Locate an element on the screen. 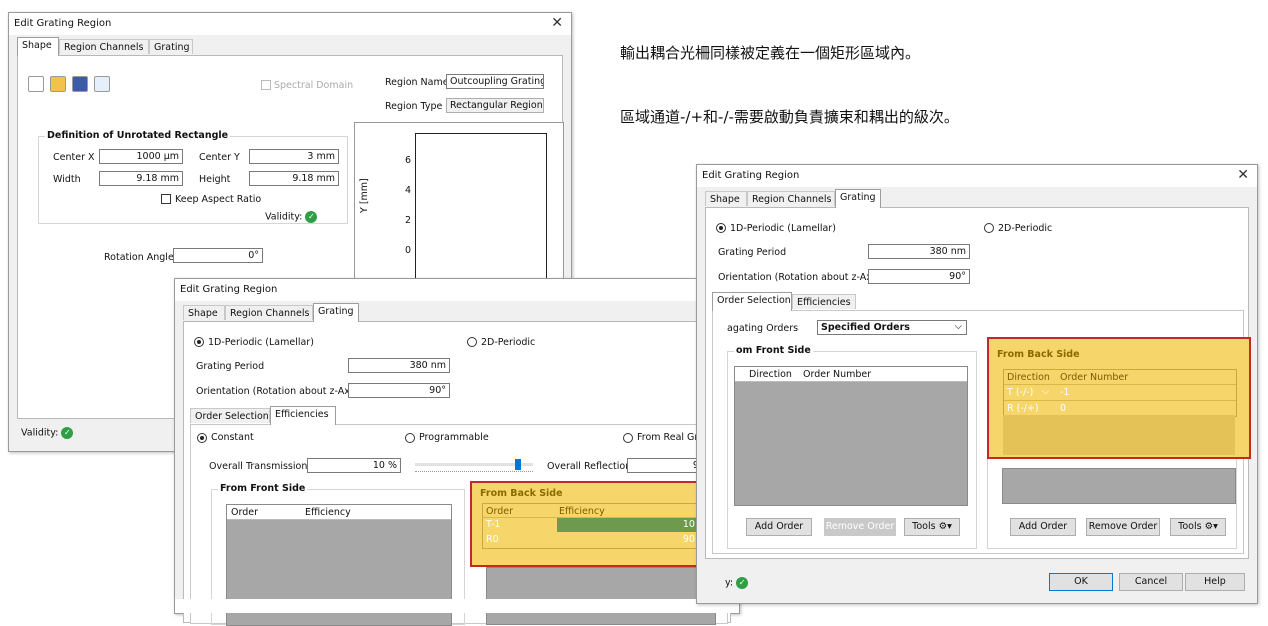  region-name-field: Outcoupling Grating is located at coordinates (495, 81).